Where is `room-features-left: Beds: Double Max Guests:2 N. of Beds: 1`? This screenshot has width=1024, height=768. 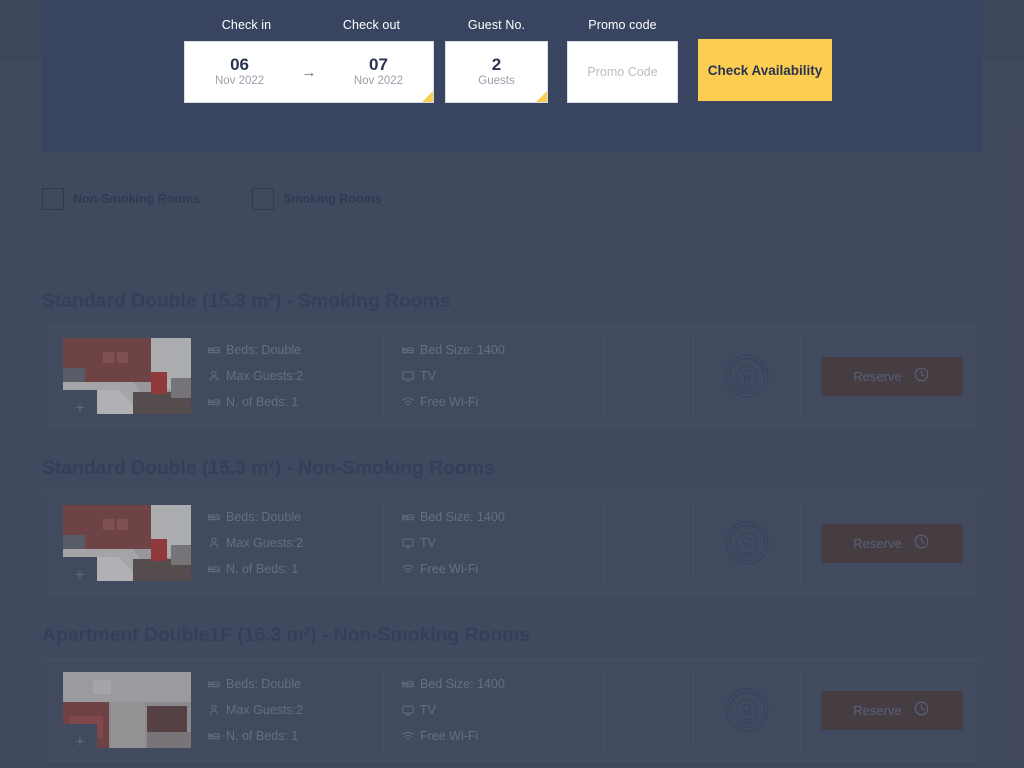 room-features-left: Beds: Double Max Guests:2 N. of Beds: 1 is located at coordinates (286, 376).